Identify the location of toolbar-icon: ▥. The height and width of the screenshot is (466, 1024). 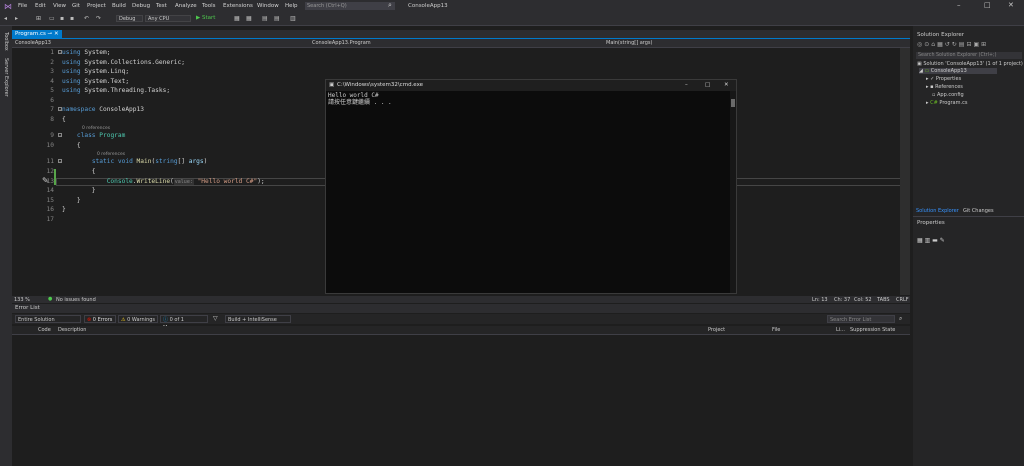
(293, 18).